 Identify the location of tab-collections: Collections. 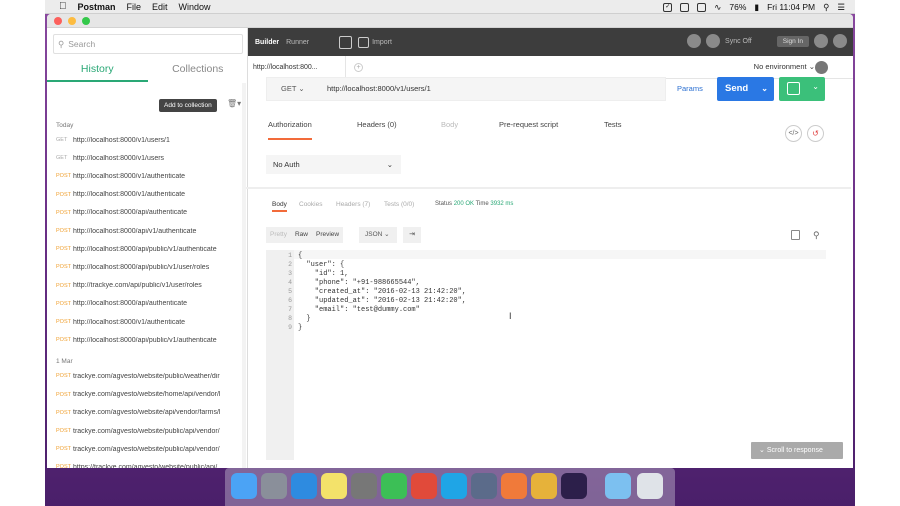
(198, 70).